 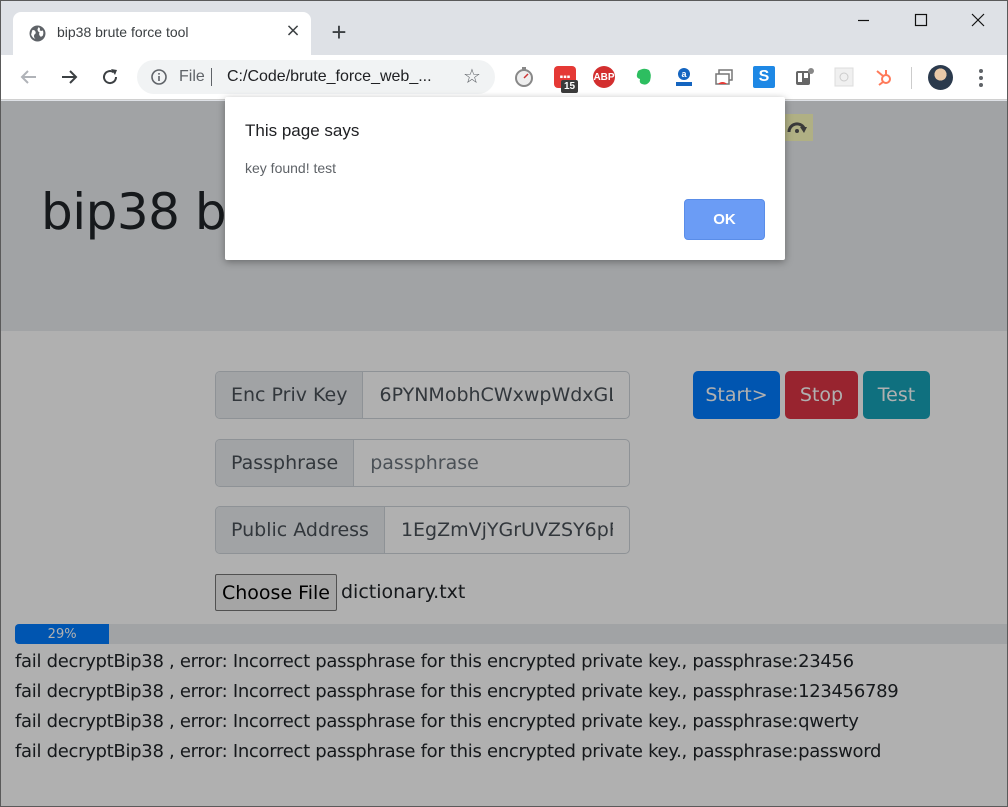 I want to click on grid-icon, so click(x=844, y=77).